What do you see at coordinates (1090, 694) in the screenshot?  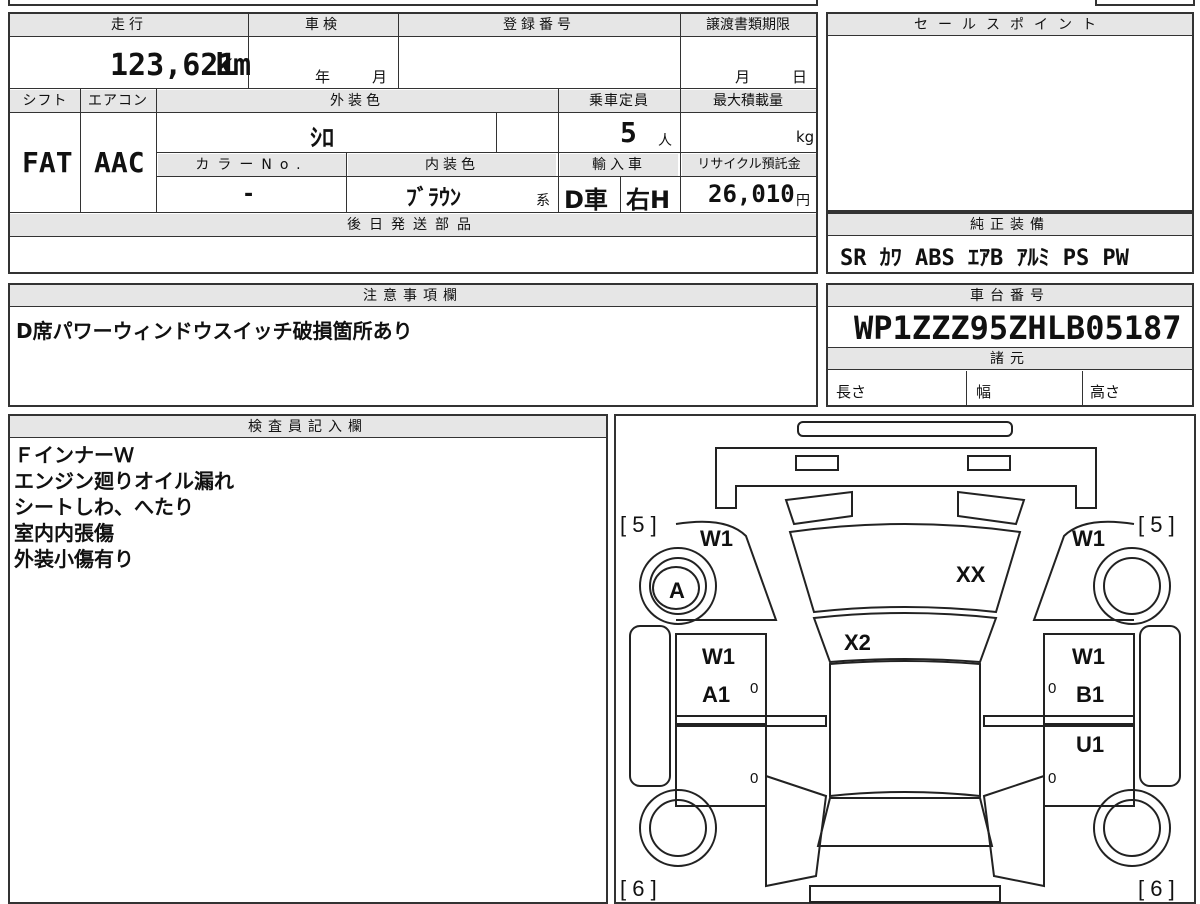 I see `fr-door-mark-2: B1` at bounding box center [1090, 694].